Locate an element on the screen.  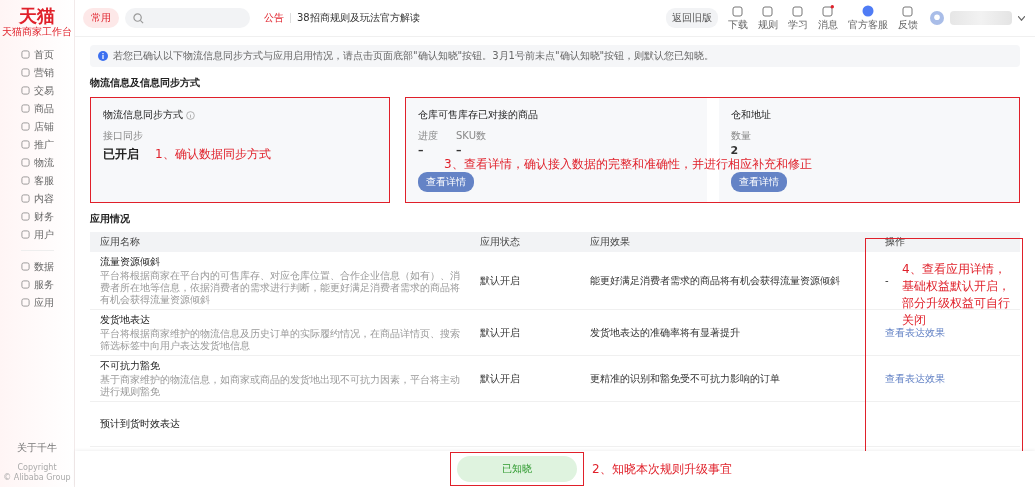
section-title: 应用情况 is located at coordinates (110, 219).